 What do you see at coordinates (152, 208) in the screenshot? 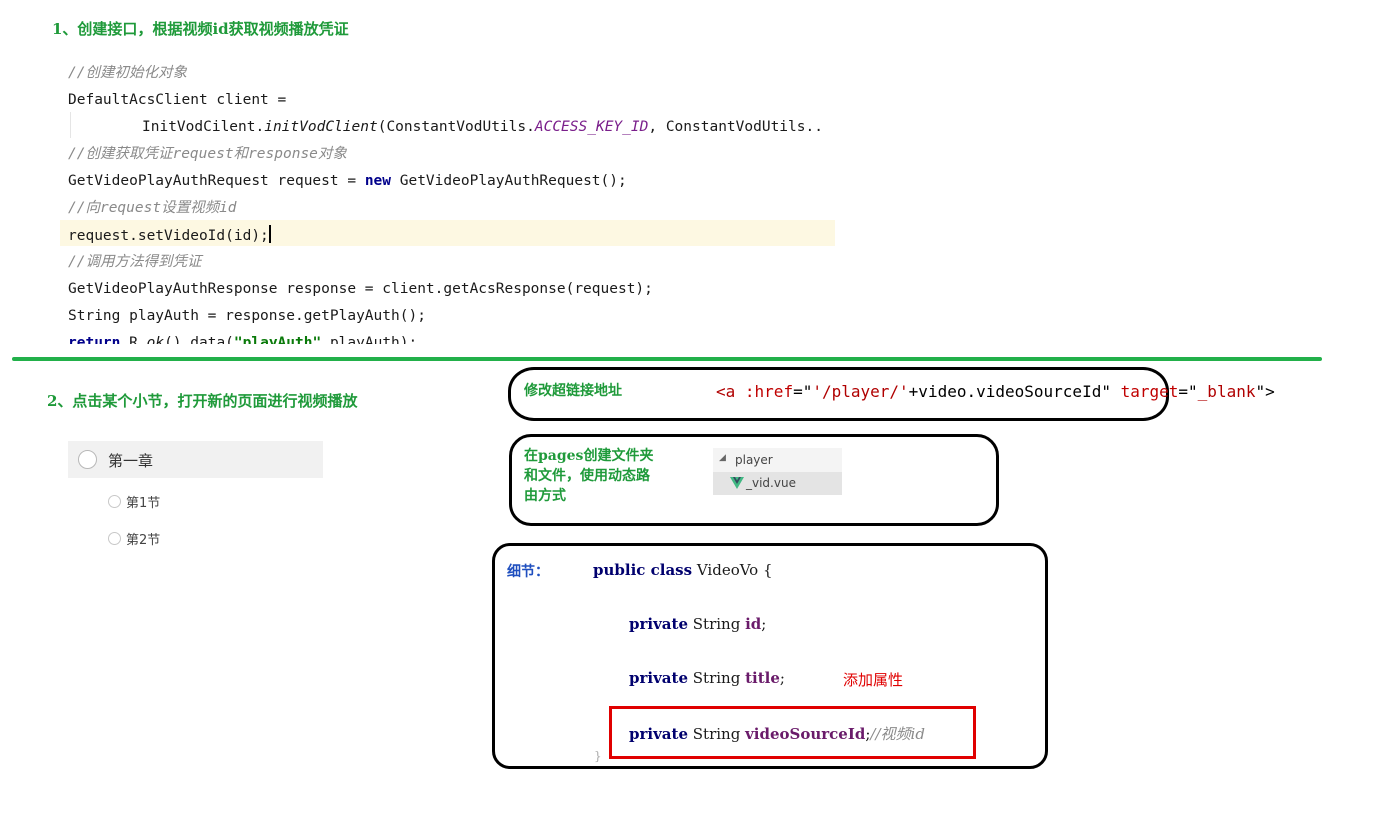
I see `code-comment-setid: //向request设置视频id` at bounding box center [152, 208].